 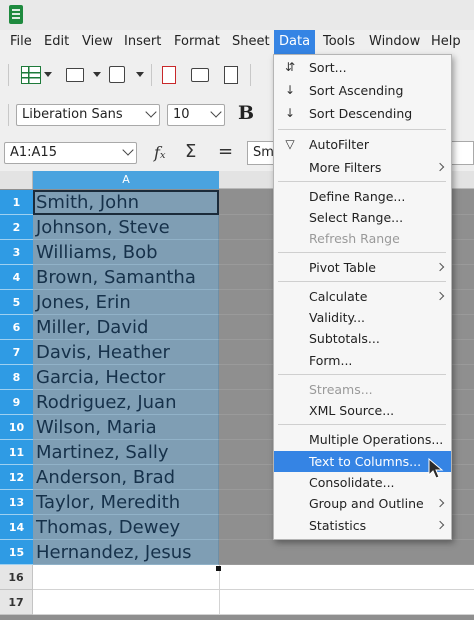 I want to click on print-preview-icon, so click(x=231, y=75).